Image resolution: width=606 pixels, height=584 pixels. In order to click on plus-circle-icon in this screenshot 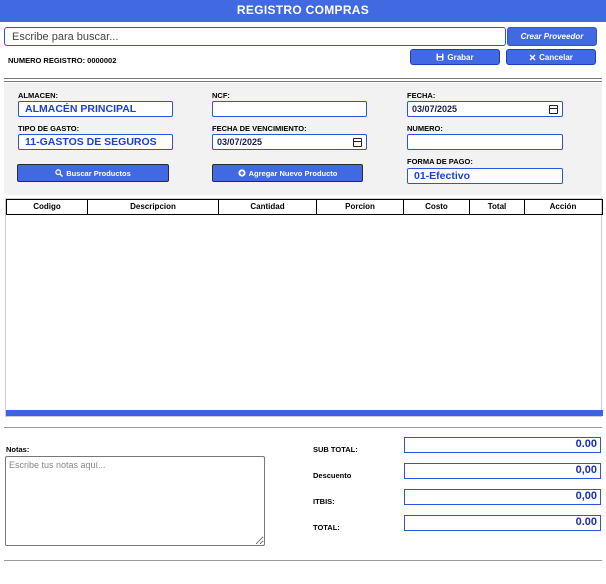, I will do `click(242, 173)`.